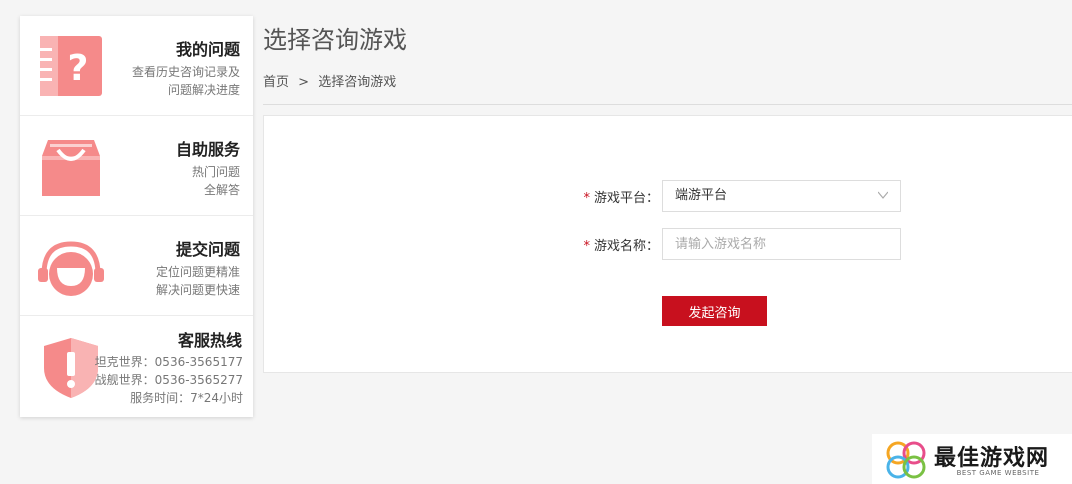 The image size is (1072, 484). I want to click on service-hours: 服务时间：7*24小时, so click(186, 398).